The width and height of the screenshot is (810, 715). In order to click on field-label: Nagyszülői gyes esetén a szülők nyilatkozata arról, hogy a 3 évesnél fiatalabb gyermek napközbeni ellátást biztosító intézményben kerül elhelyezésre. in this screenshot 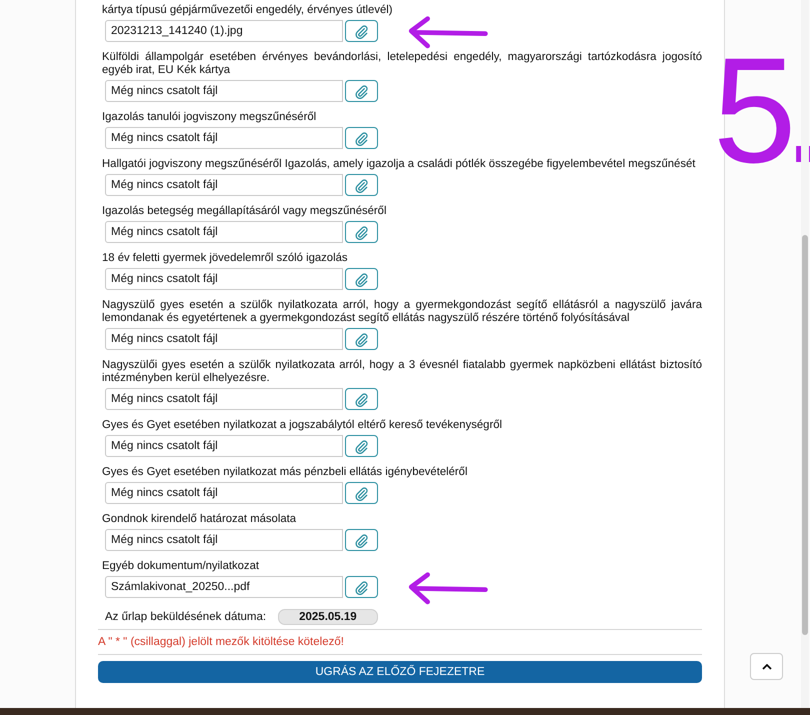, I will do `click(401, 372)`.